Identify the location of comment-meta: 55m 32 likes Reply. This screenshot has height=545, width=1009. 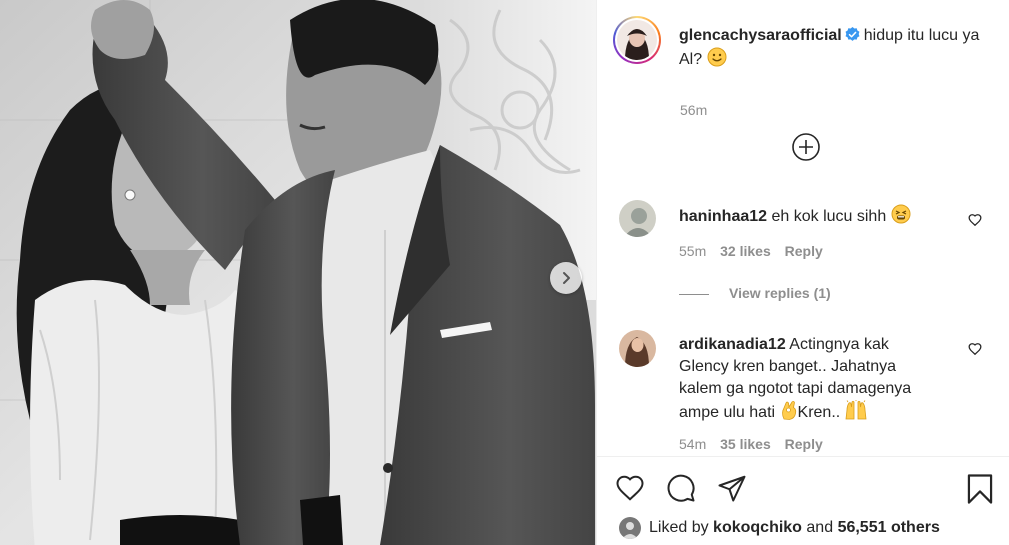
(756, 251).